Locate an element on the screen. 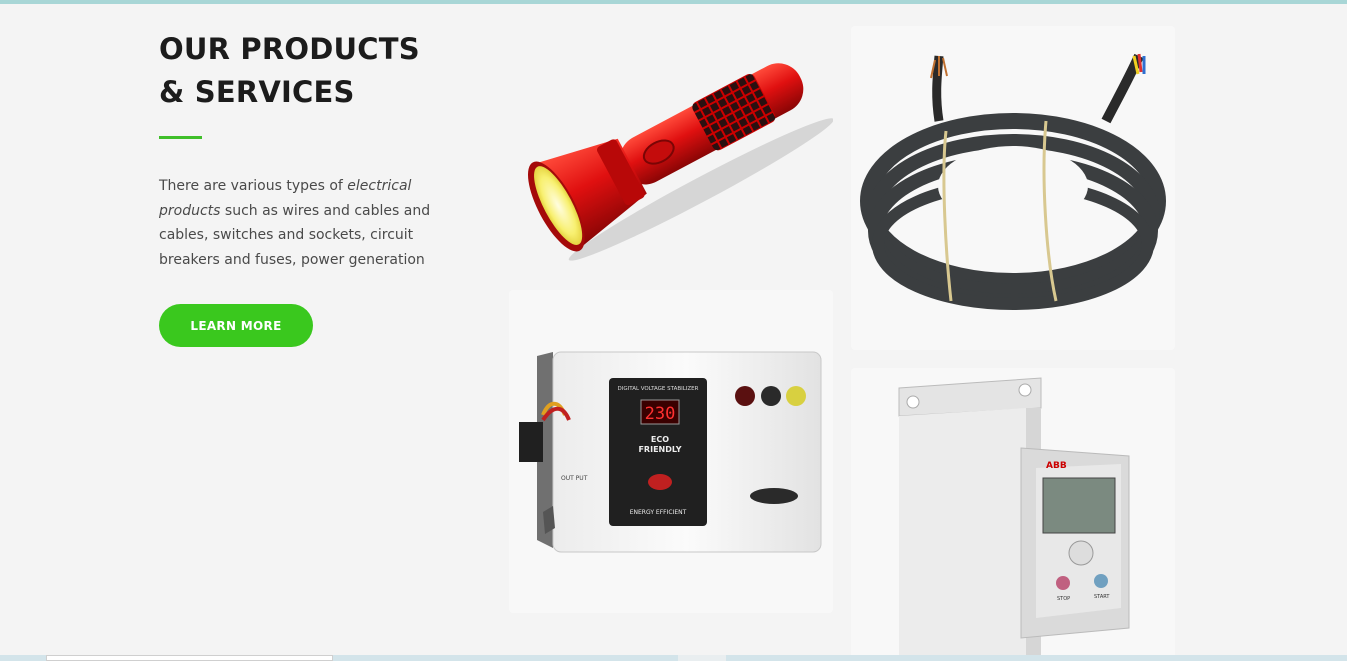  svg-text: STOP is located at coordinates (1063, 599).